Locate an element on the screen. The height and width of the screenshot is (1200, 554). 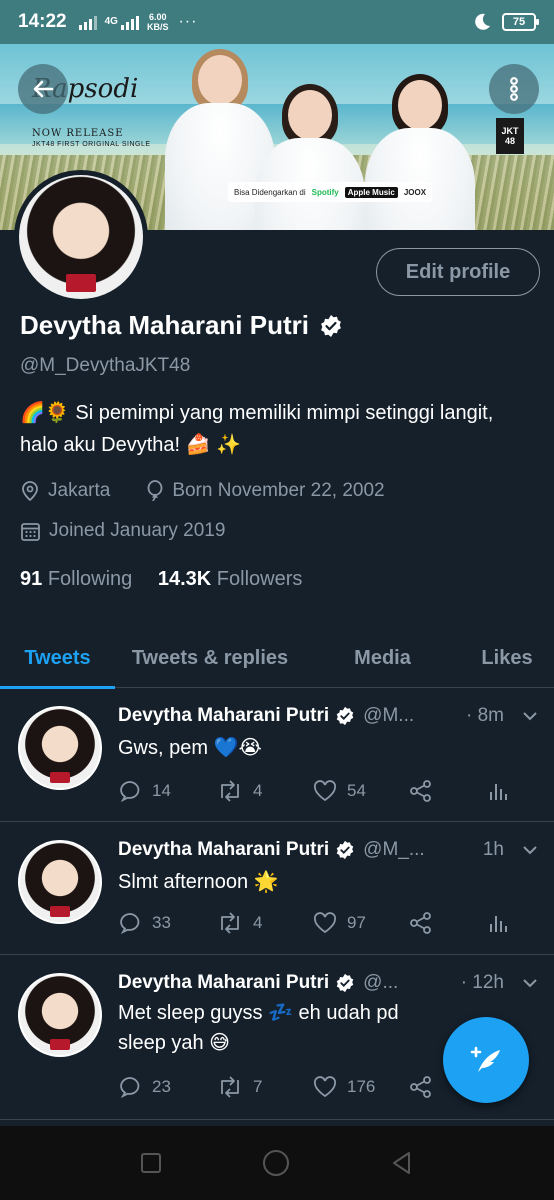
reply-count: 23 is located at coordinates (161, 1086).